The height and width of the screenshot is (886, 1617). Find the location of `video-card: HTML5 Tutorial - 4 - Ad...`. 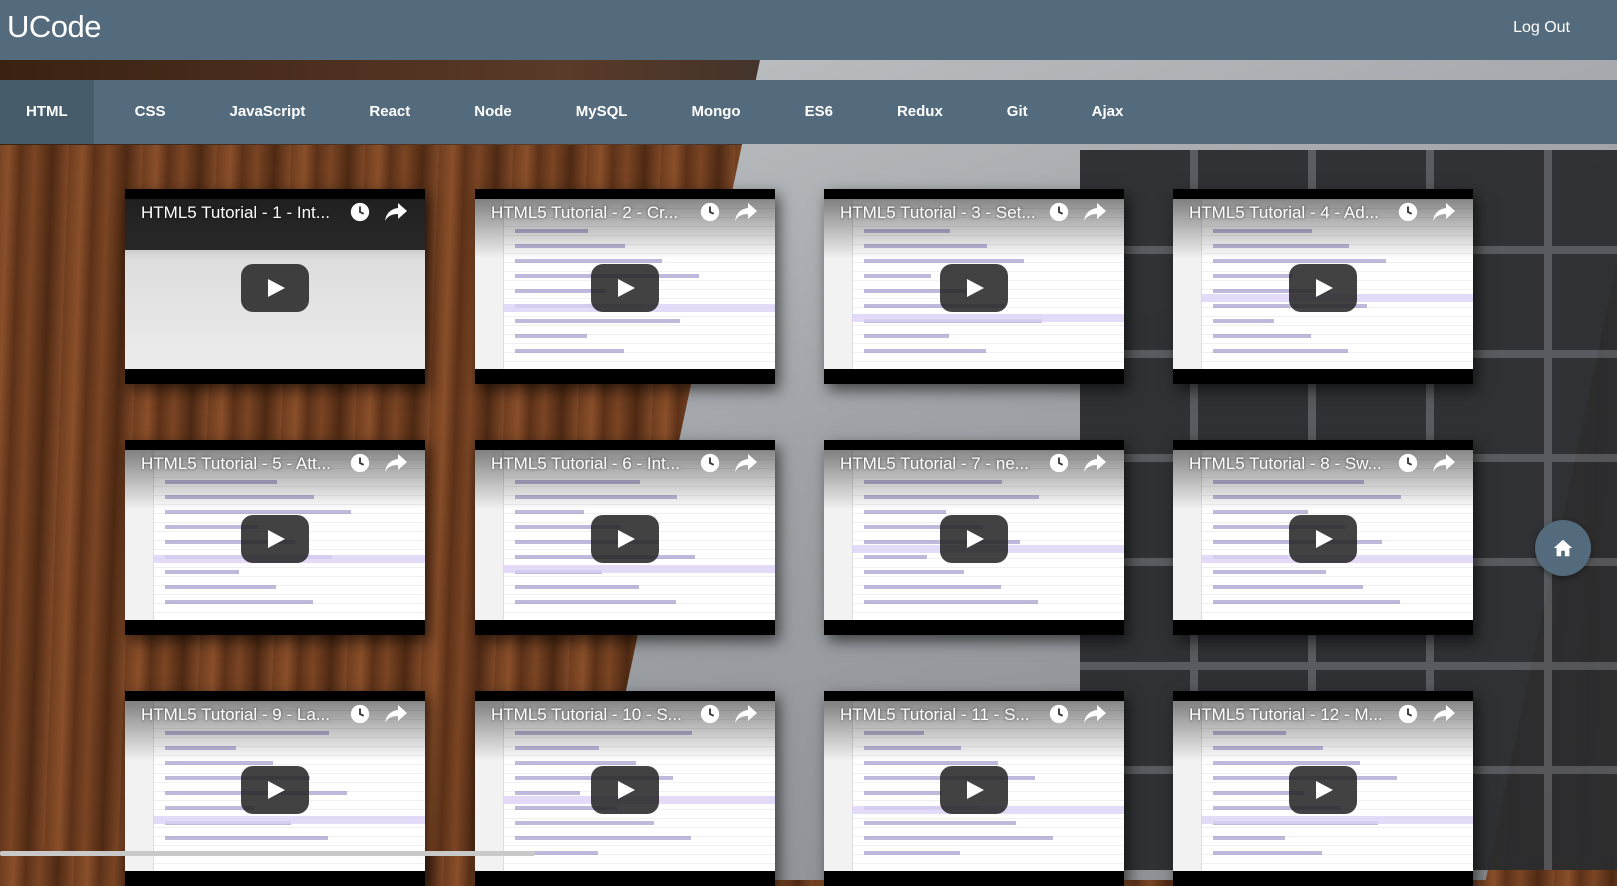

video-card: HTML5 Tutorial - 4 - Ad... is located at coordinates (1323, 286).